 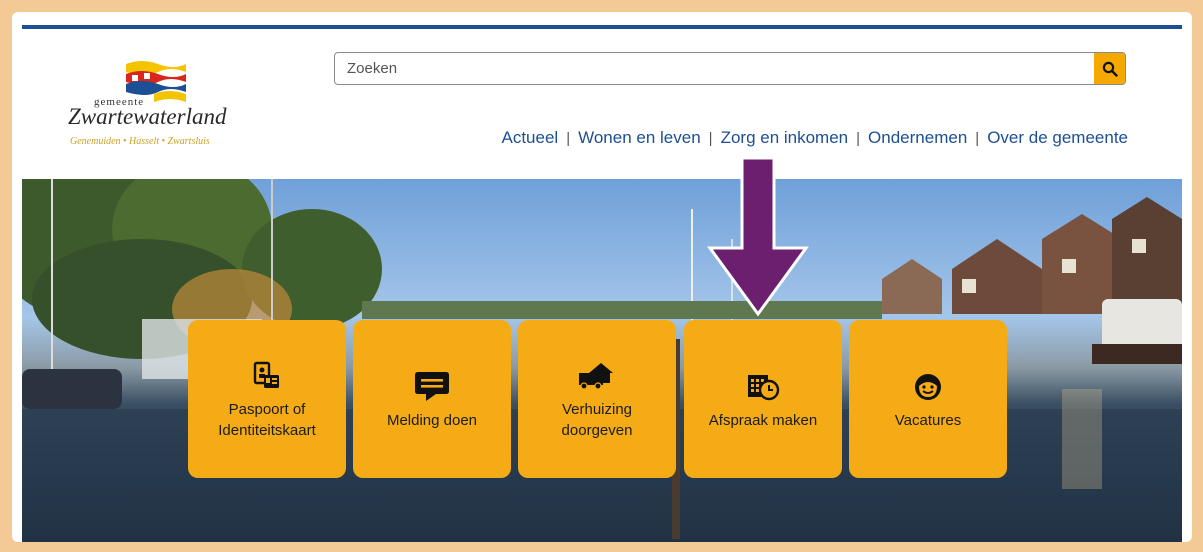 What do you see at coordinates (140, 141) in the screenshot?
I see `logo-places: Genemuiden • Hasselt • Zwartsluis` at bounding box center [140, 141].